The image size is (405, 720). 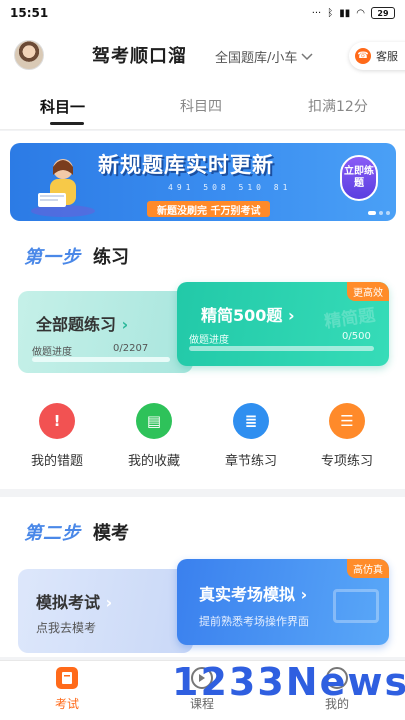 What do you see at coordinates (387, 56) in the screenshot?
I see `service-label: 客服` at bounding box center [387, 56].